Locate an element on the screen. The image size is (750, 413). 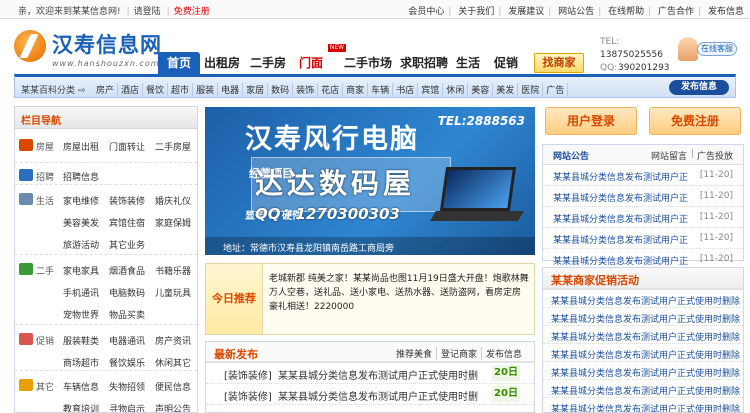
category-item: 装饰 is located at coordinates (306, 89).